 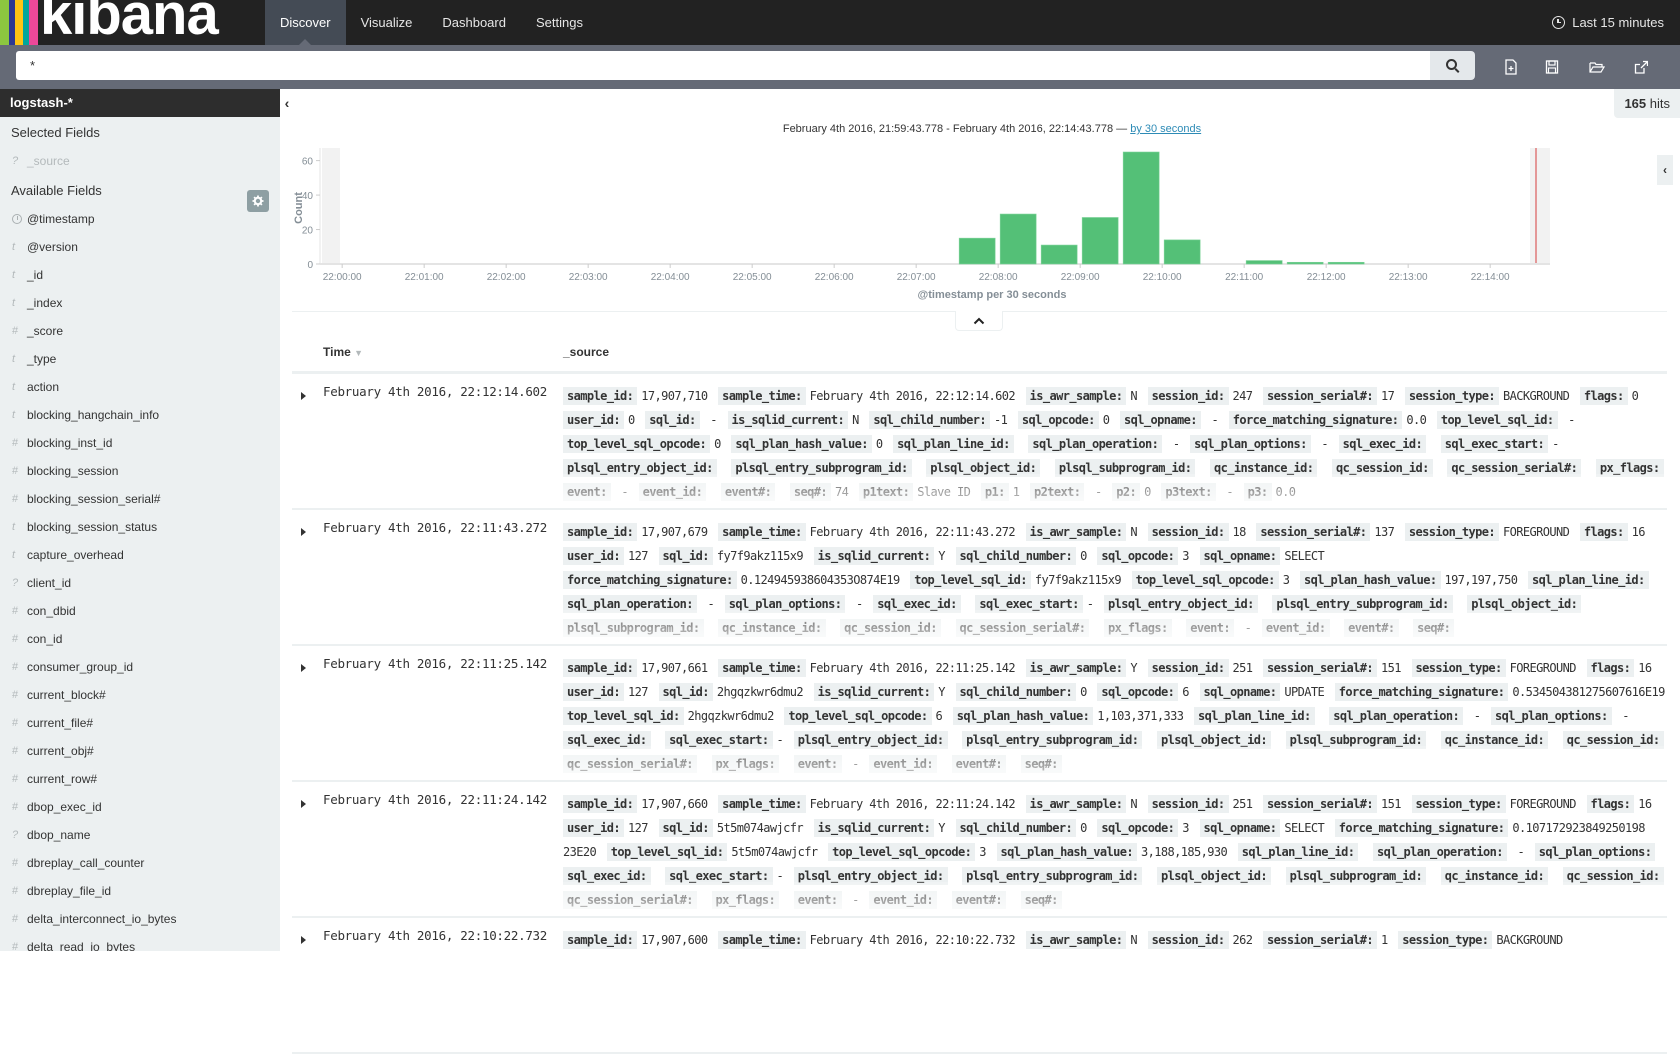 I want to click on field-item: # dbreplay_call_counter, so click(x=140, y=863).